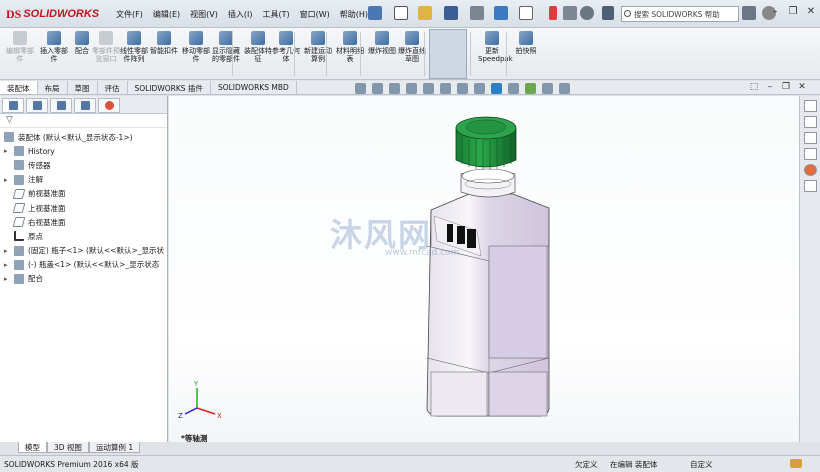 The image size is (820, 472). Describe the element at coordinates (85, 251) in the screenshot. I see `tree-item: ▸ (固定) 瓶子<1> (默认<<默认>_显示状` at that location.